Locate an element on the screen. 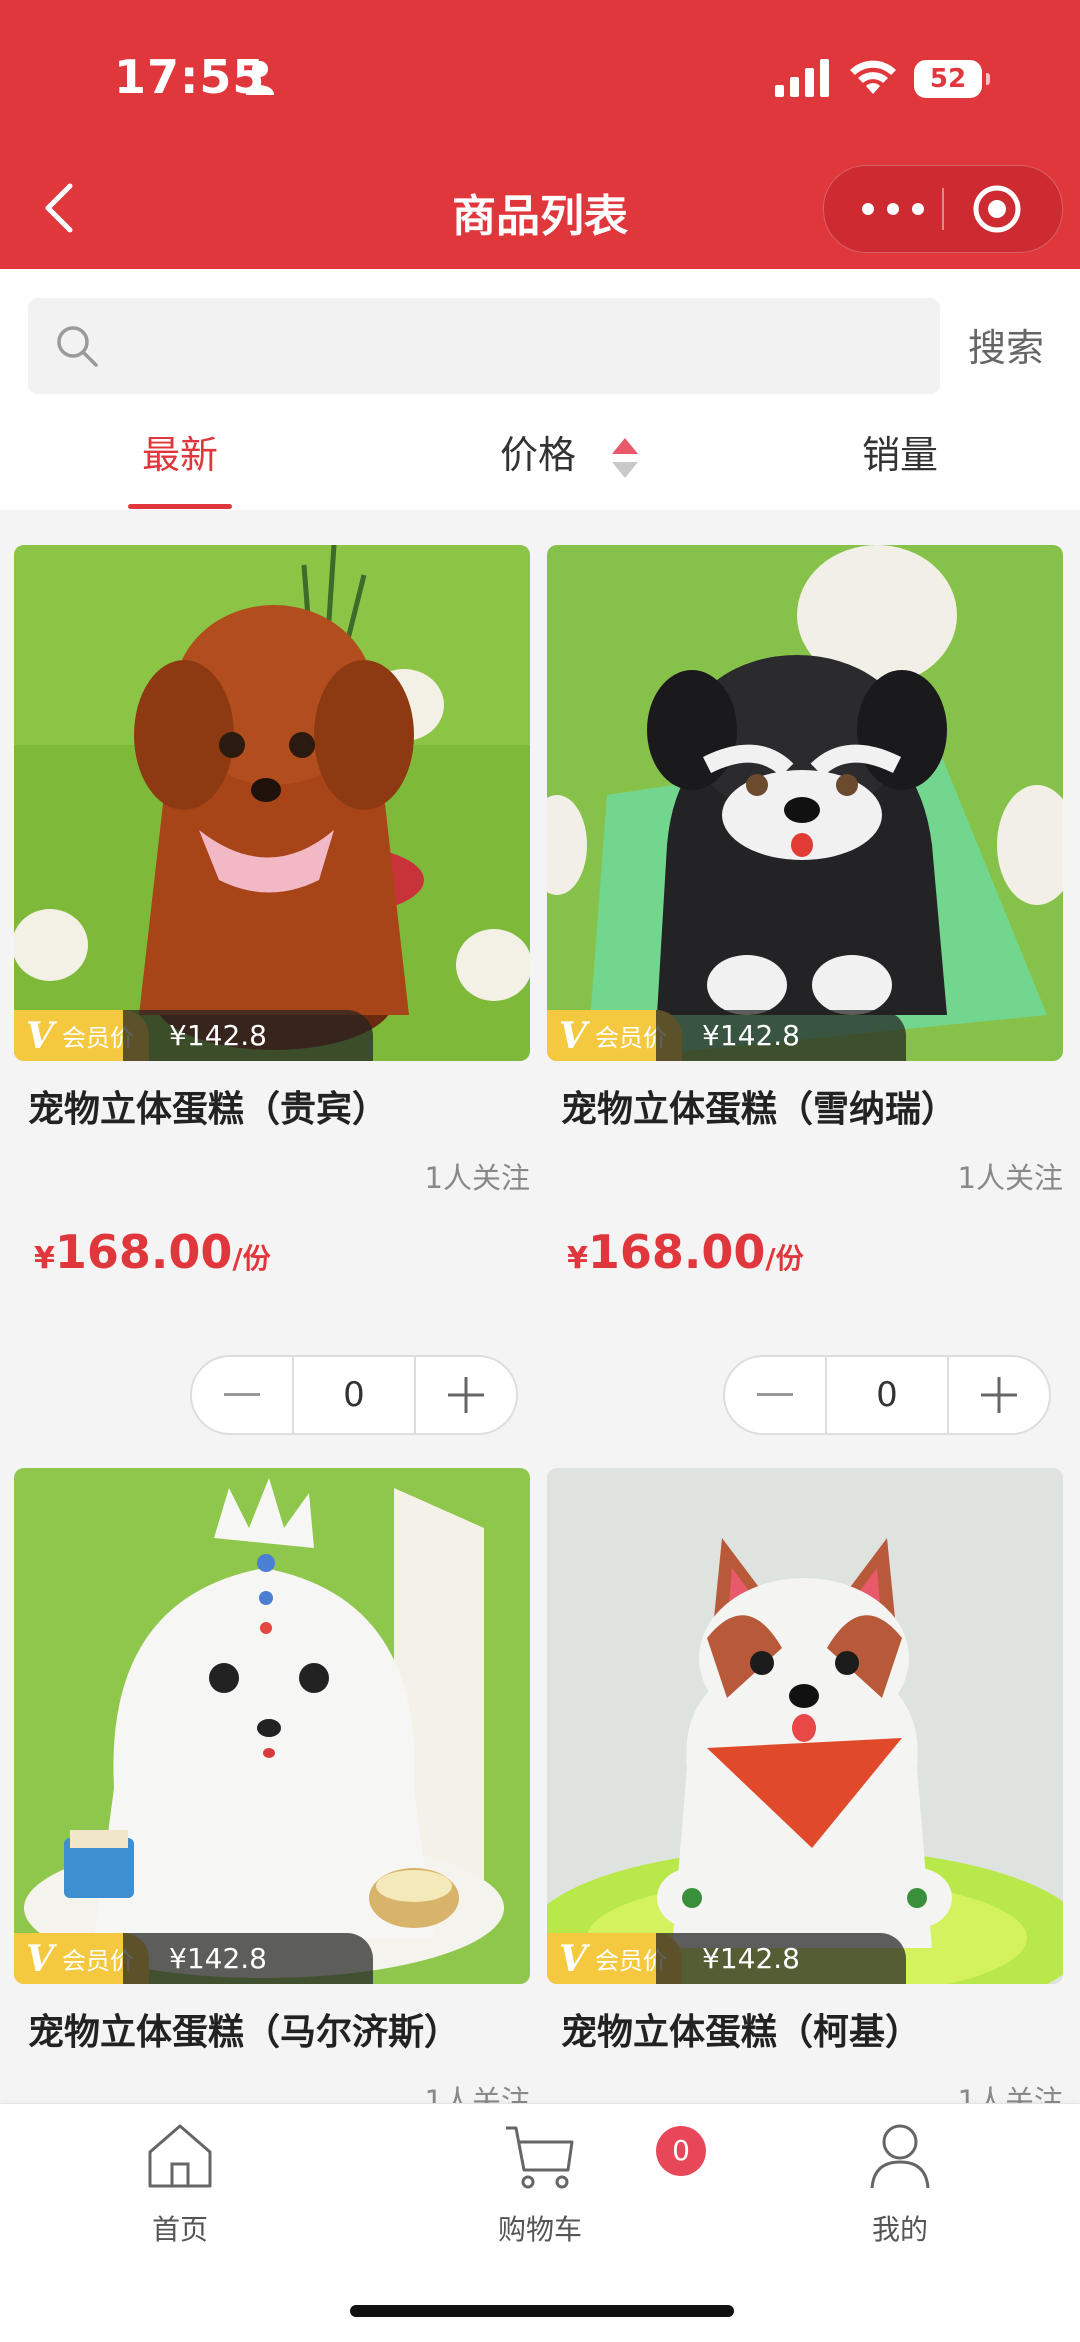  product-name: 宠物立体蛋糕（柯基） is located at coordinates (741, 2029).